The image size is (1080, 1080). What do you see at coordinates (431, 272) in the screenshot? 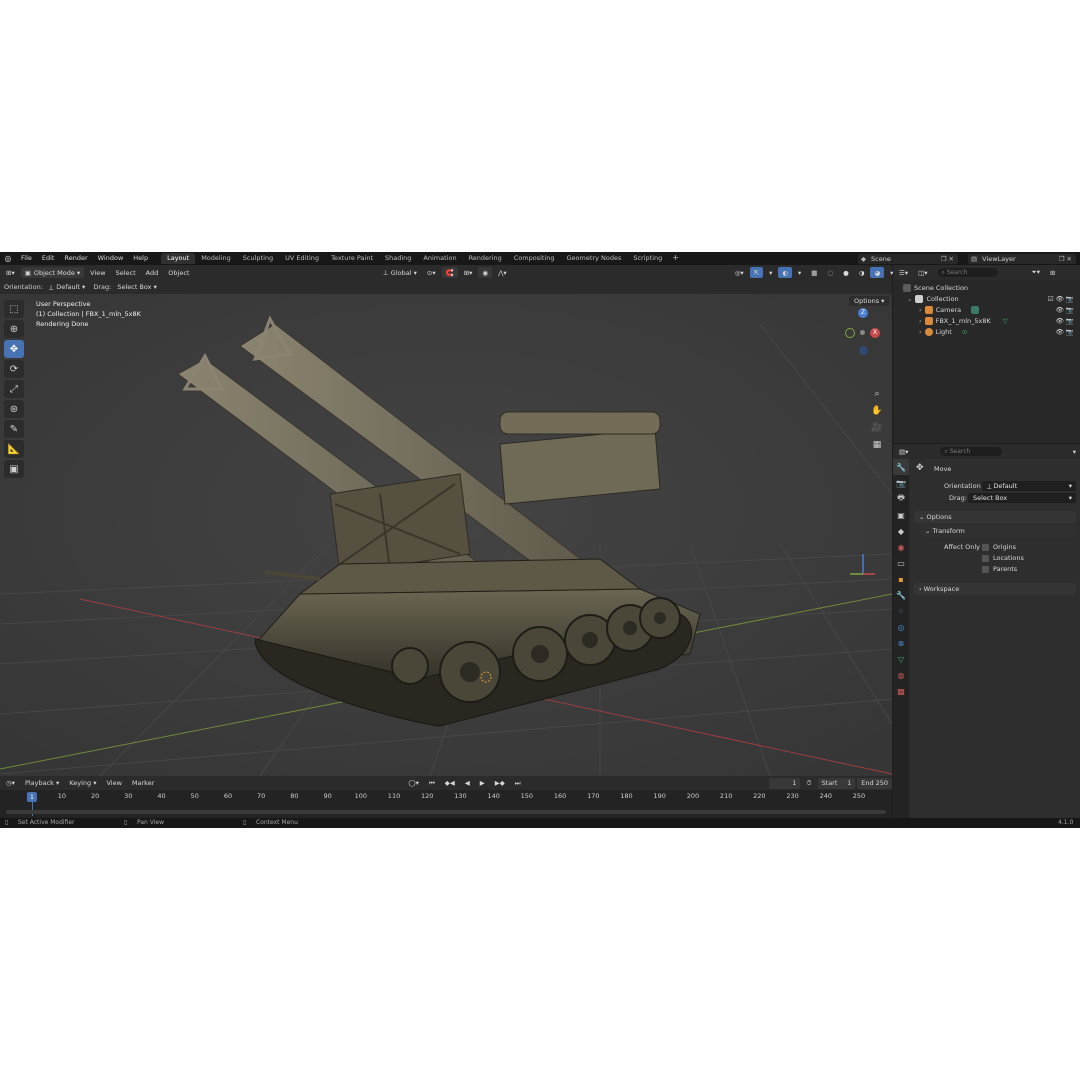
I see `pivot-icon: ⊙▾` at bounding box center [431, 272].